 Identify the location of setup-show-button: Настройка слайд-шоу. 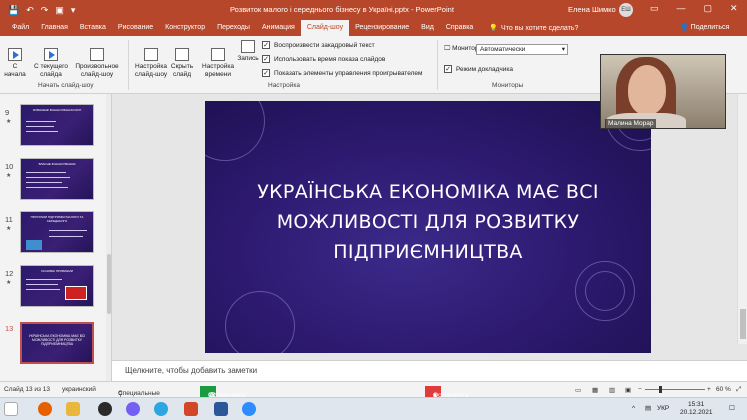
(151, 59).